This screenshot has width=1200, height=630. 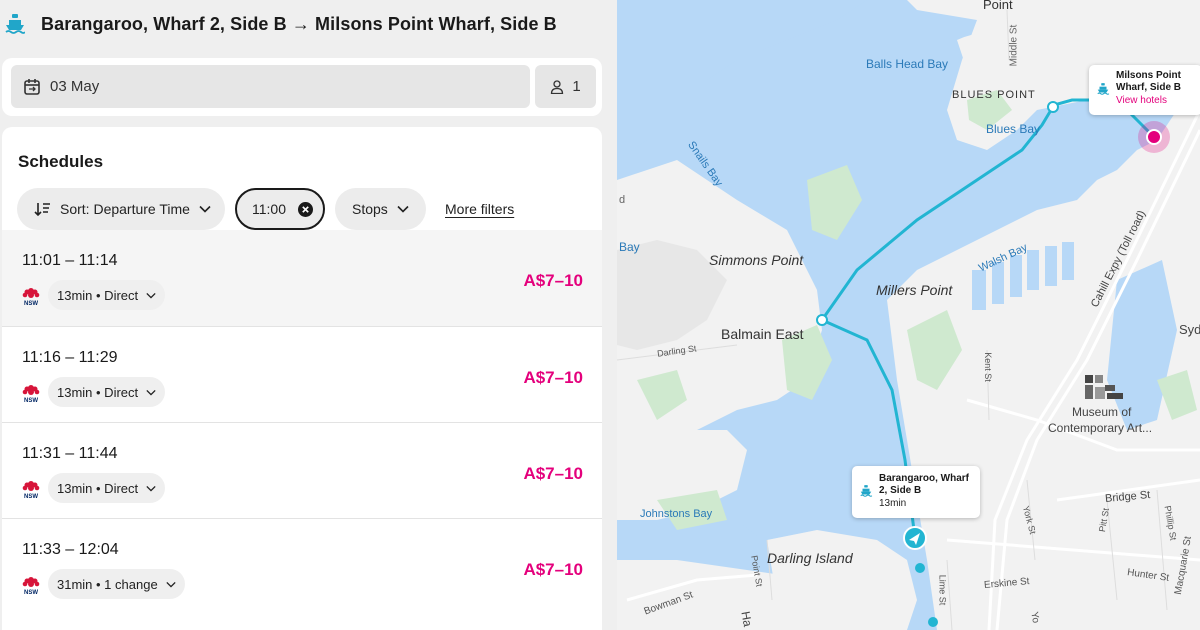 I want to click on map-label-bay: Bay, so click(x=629, y=247).